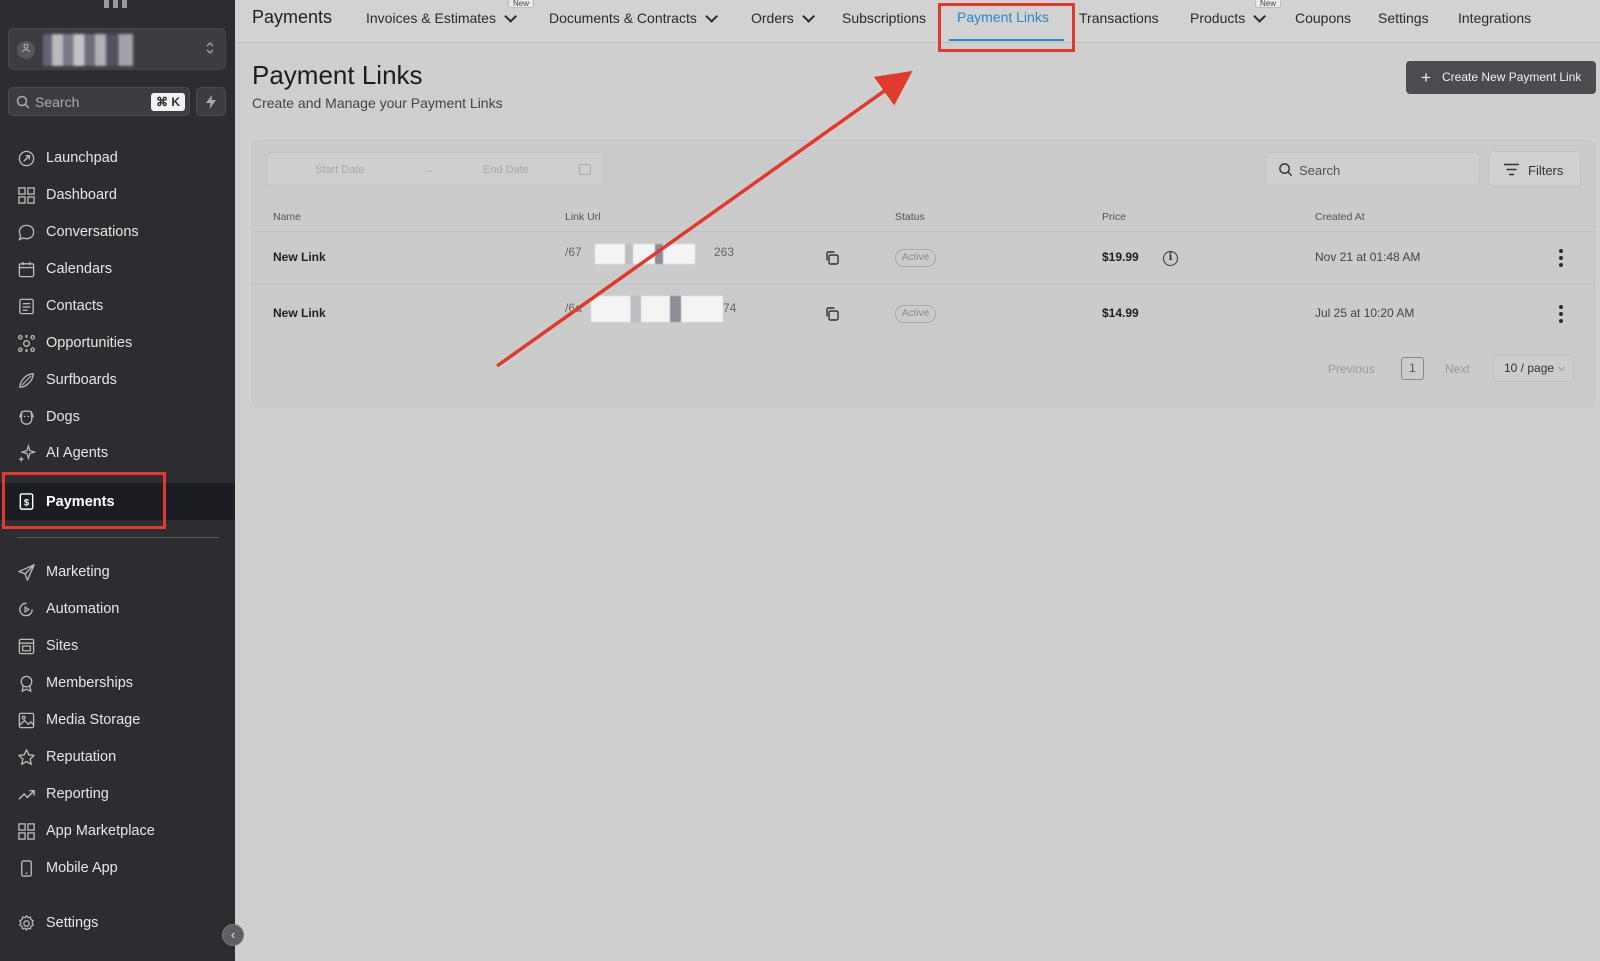 This screenshot has height=961, width=1600. I want to click on tab-documents-contracts: Documents & Contracts, so click(633, 18).